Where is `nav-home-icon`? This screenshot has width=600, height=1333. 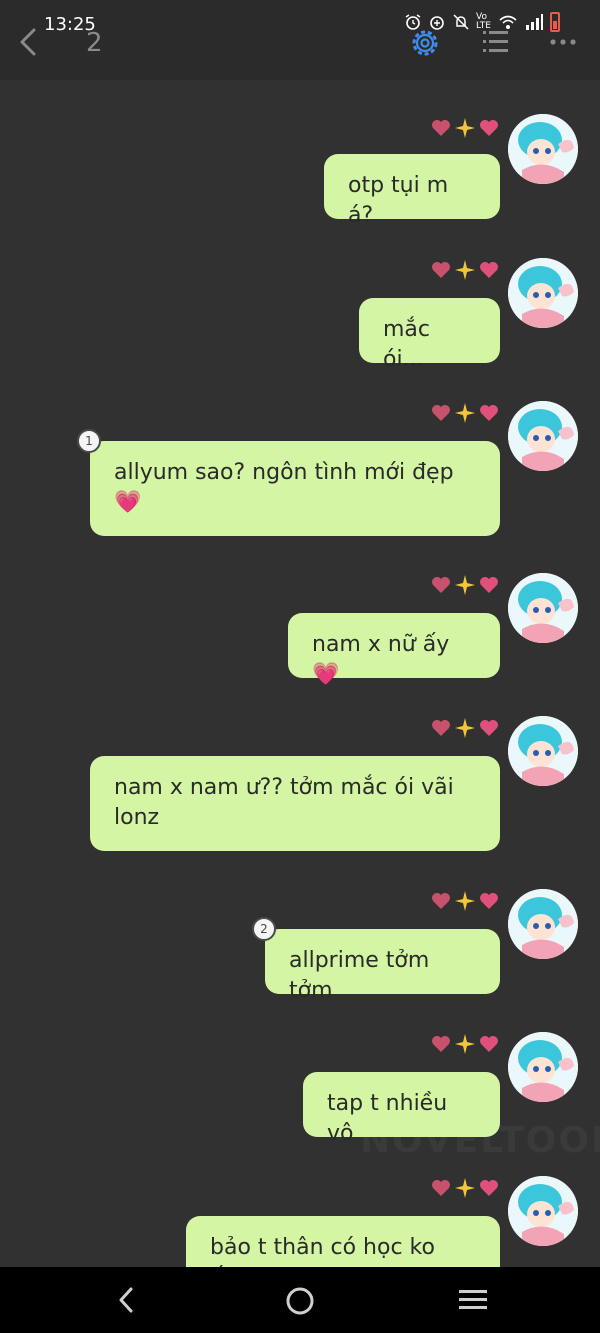
nav-home-icon is located at coordinates (300, 1301).